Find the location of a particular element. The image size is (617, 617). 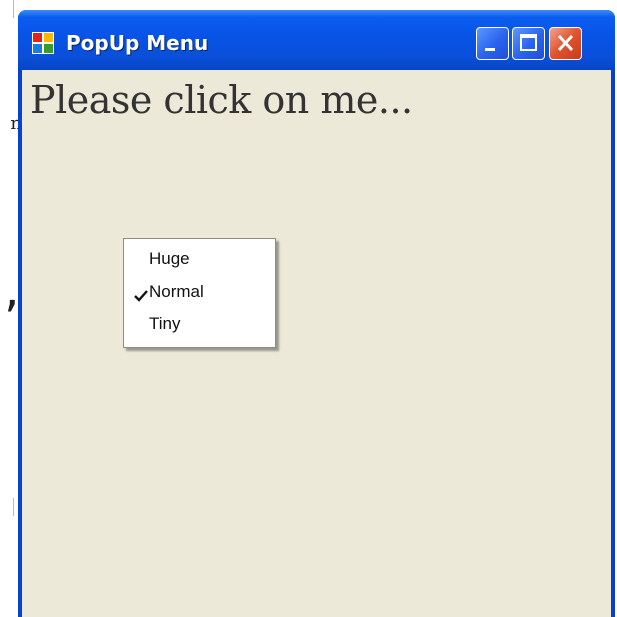

maximize-button is located at coordinates (528, 43).